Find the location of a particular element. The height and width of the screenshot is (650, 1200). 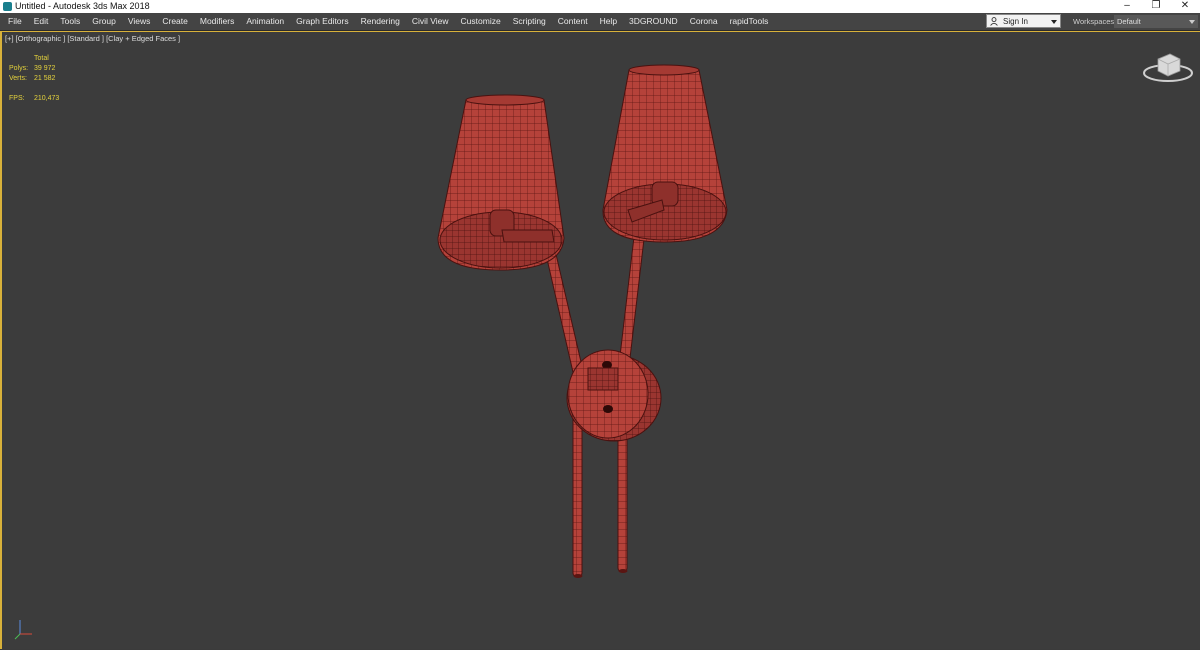

restore-button: ❐ is located at coordinates (1156, 6).